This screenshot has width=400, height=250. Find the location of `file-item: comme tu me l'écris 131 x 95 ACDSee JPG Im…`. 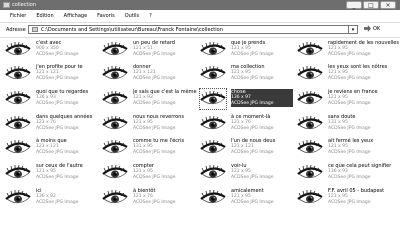

file-item: comme tu me l'écris 131 x 95 ACDSee JPG Im… is located at coordinates (149, 149).